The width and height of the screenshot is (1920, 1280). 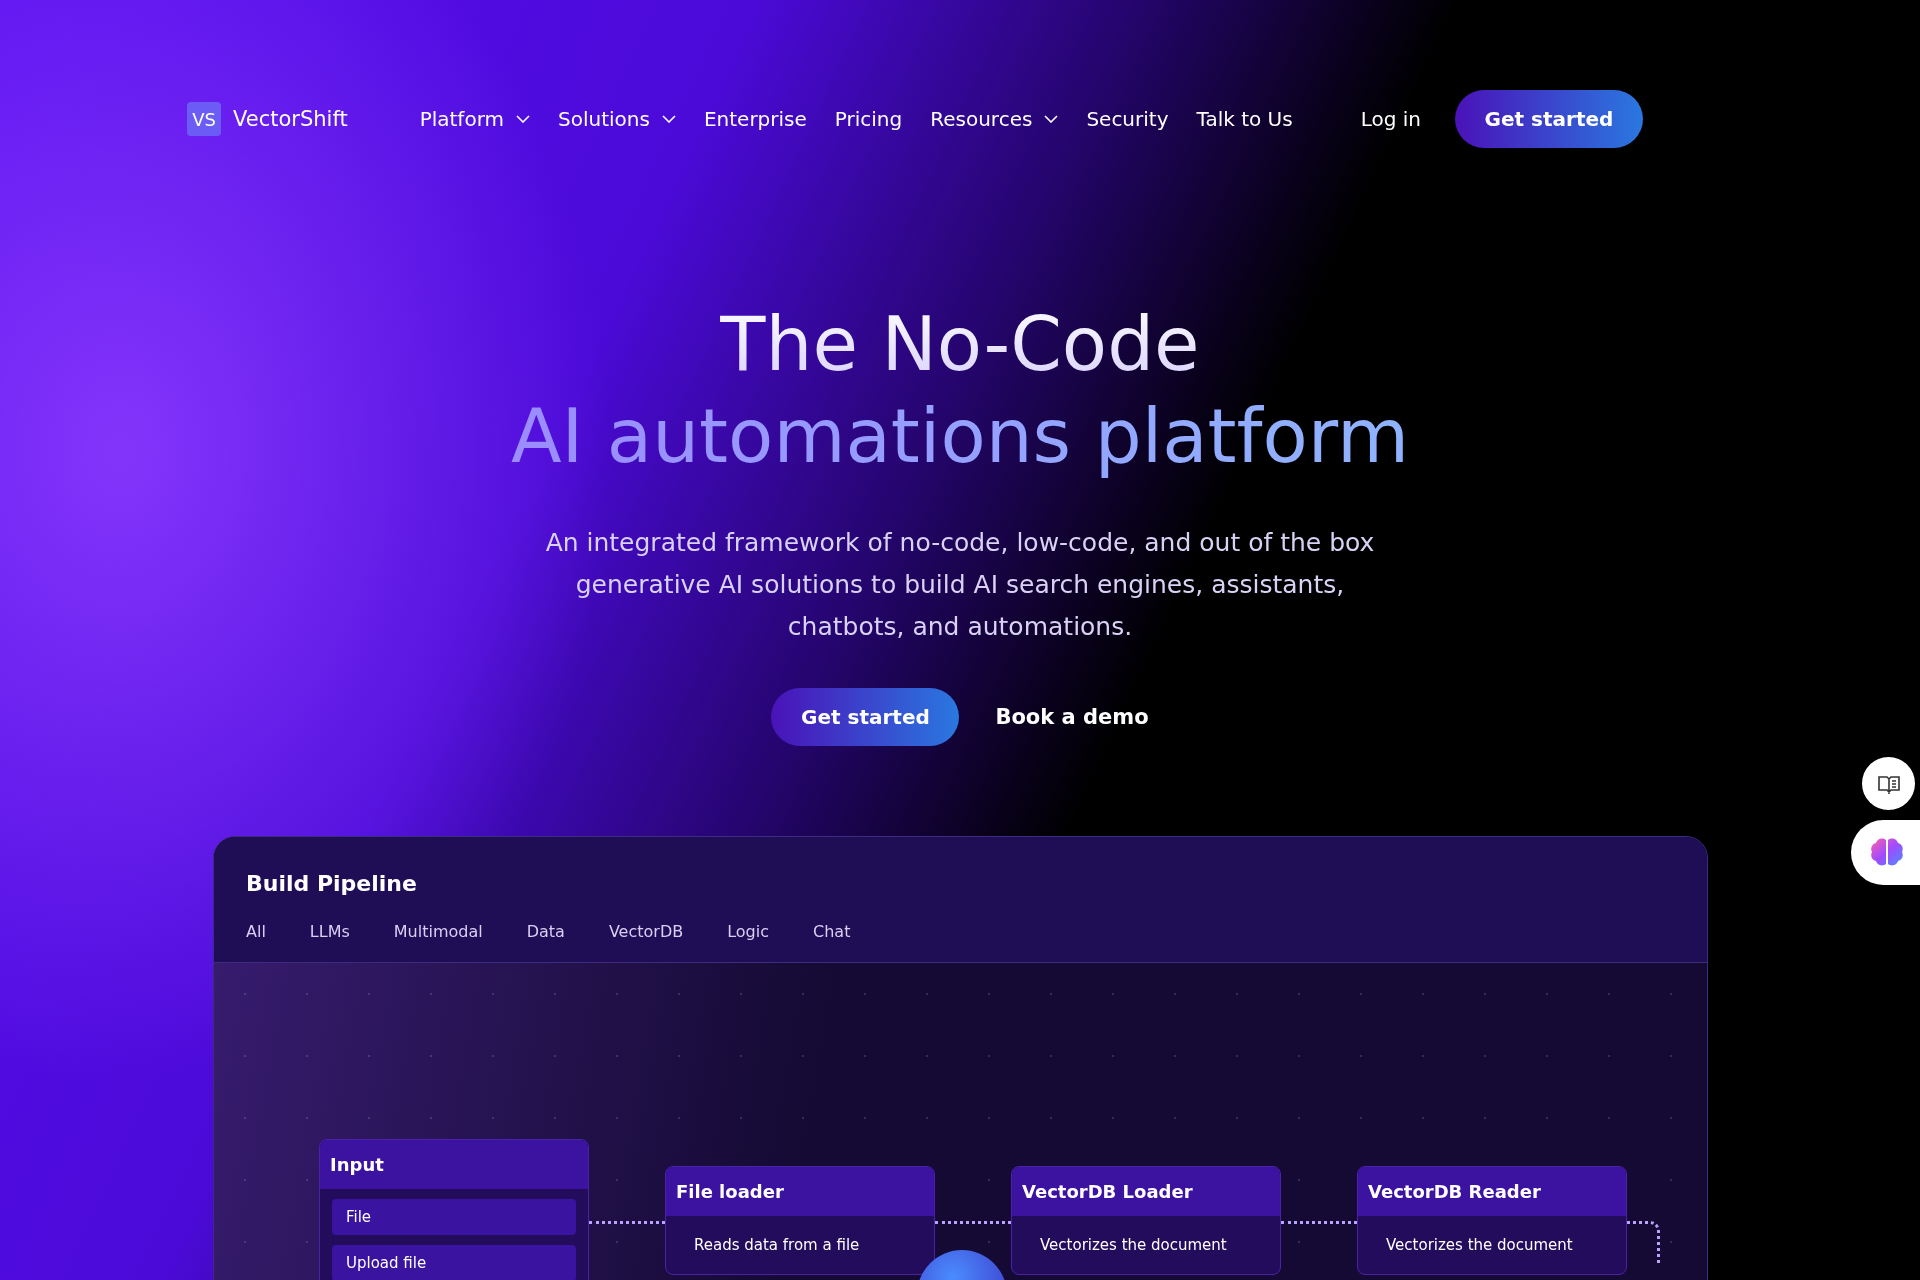 What do you see at coordinates (1492, 1220) in the screenshot?
I see `pipeline-node: VectorDB Reader Vectorizes the document` at bounding box center [1492, 1220].